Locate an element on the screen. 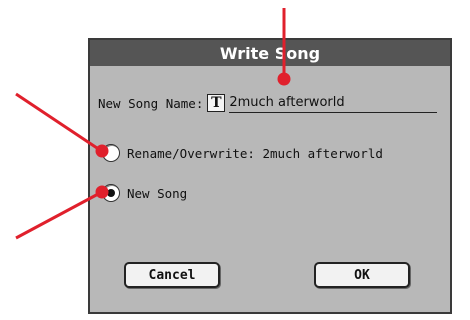 The width and height of the screenshot is (470, 320). new-song-radio is located at coordinates (111, 193).